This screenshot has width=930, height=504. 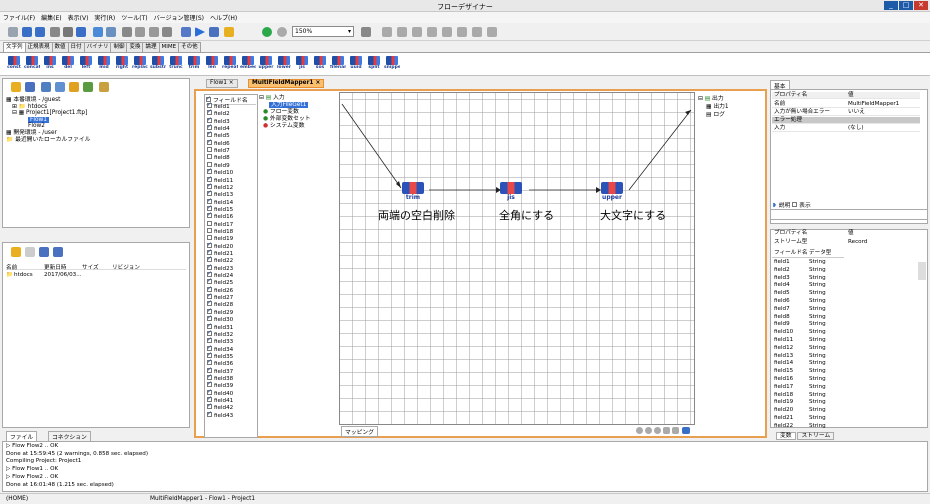 What do you see at coordinates (151, 47) in the screenshot?
I see `tab-logic: 論理` at bounding box center [151, 47].